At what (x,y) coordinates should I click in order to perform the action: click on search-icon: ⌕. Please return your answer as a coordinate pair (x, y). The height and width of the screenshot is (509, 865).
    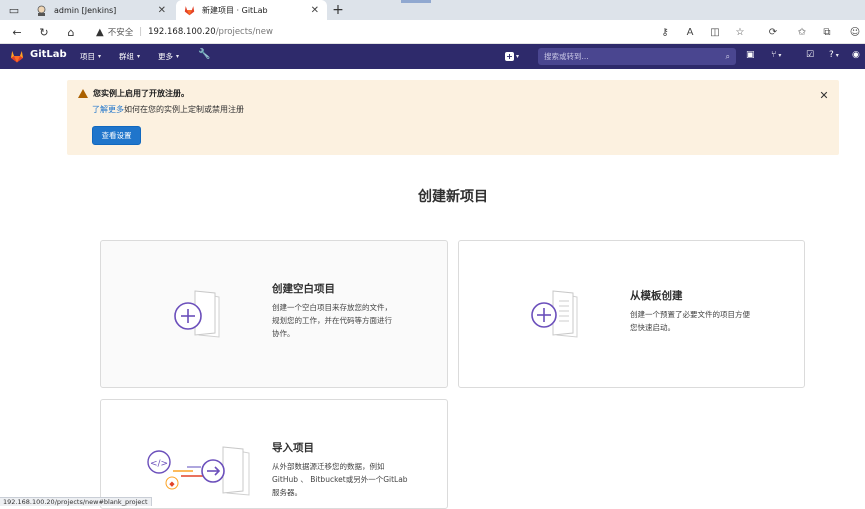
    Looking at the image, I should click on (727, 56).